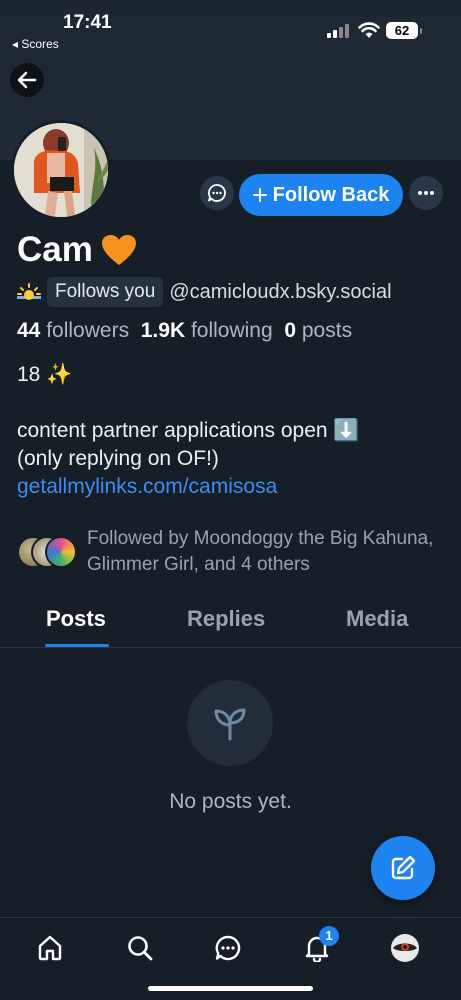  I want to click on followed-by-avatars, so click(48, 552).